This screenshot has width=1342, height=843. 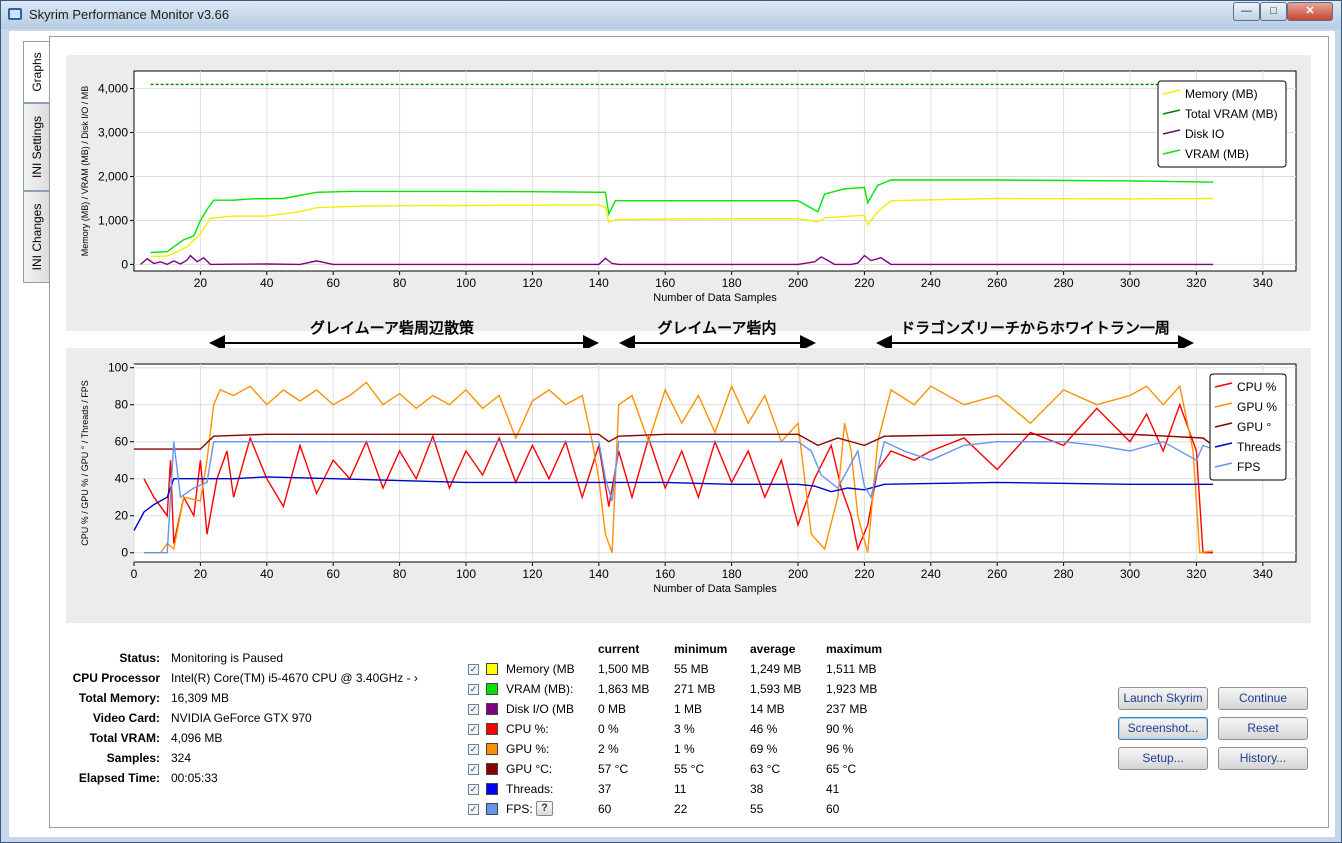 What do you see at coordinates (1310, 11) in the screenshot?
I see `close-button: ✕` at bounding box center [1310, 11].